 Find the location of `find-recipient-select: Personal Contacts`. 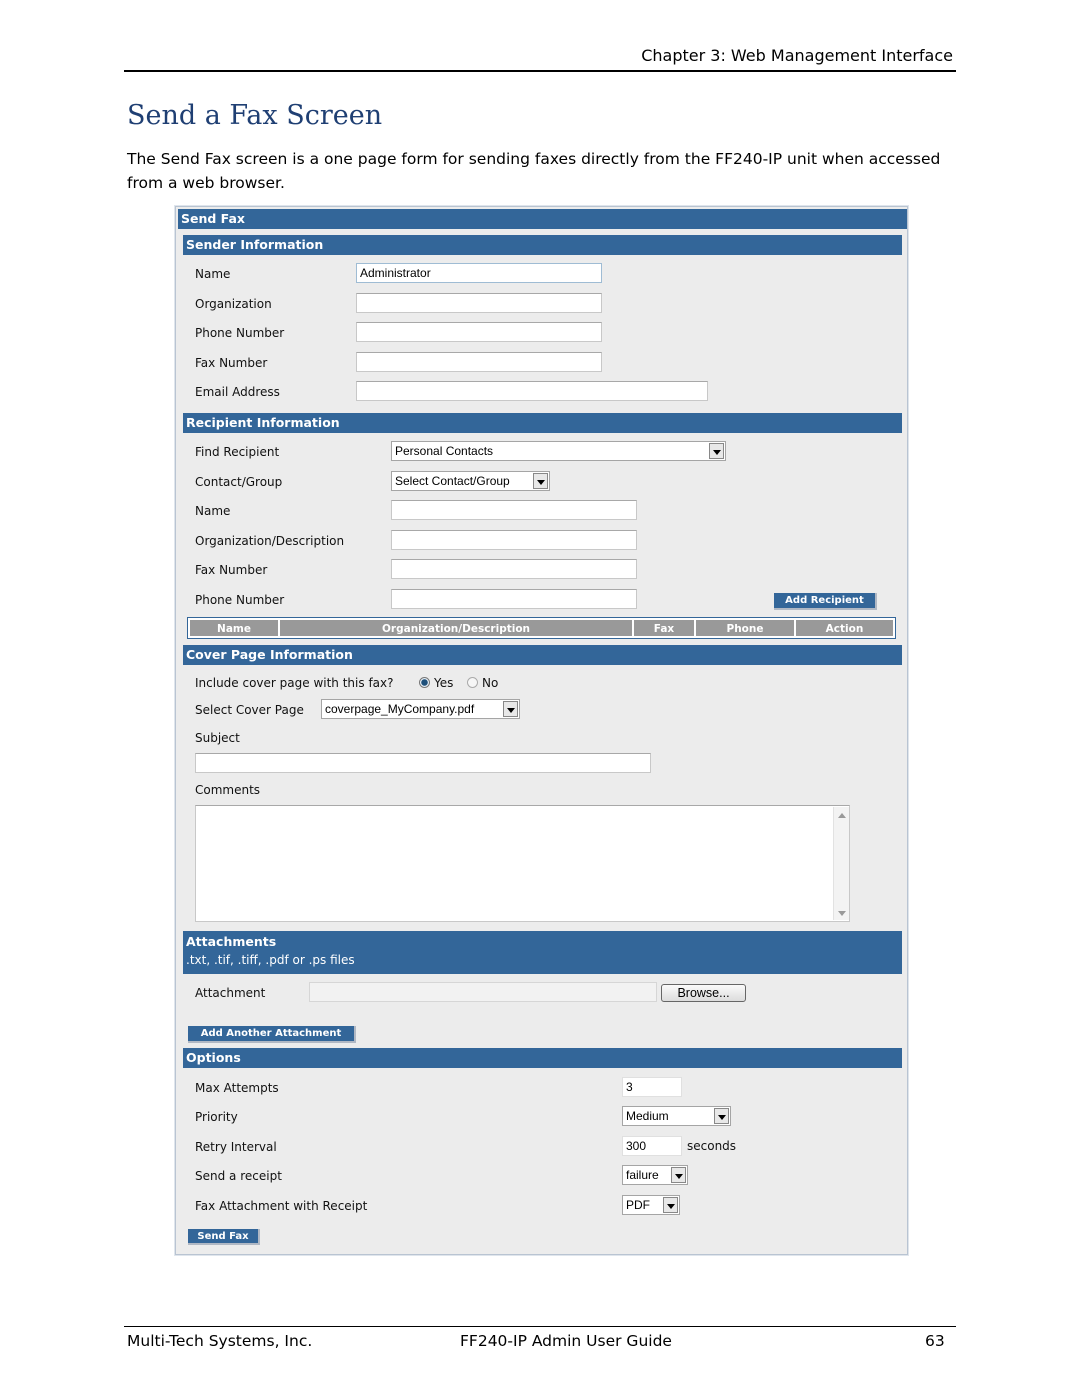

find-recipient-select: Personal Contacts is located at coordinates (558, 451).